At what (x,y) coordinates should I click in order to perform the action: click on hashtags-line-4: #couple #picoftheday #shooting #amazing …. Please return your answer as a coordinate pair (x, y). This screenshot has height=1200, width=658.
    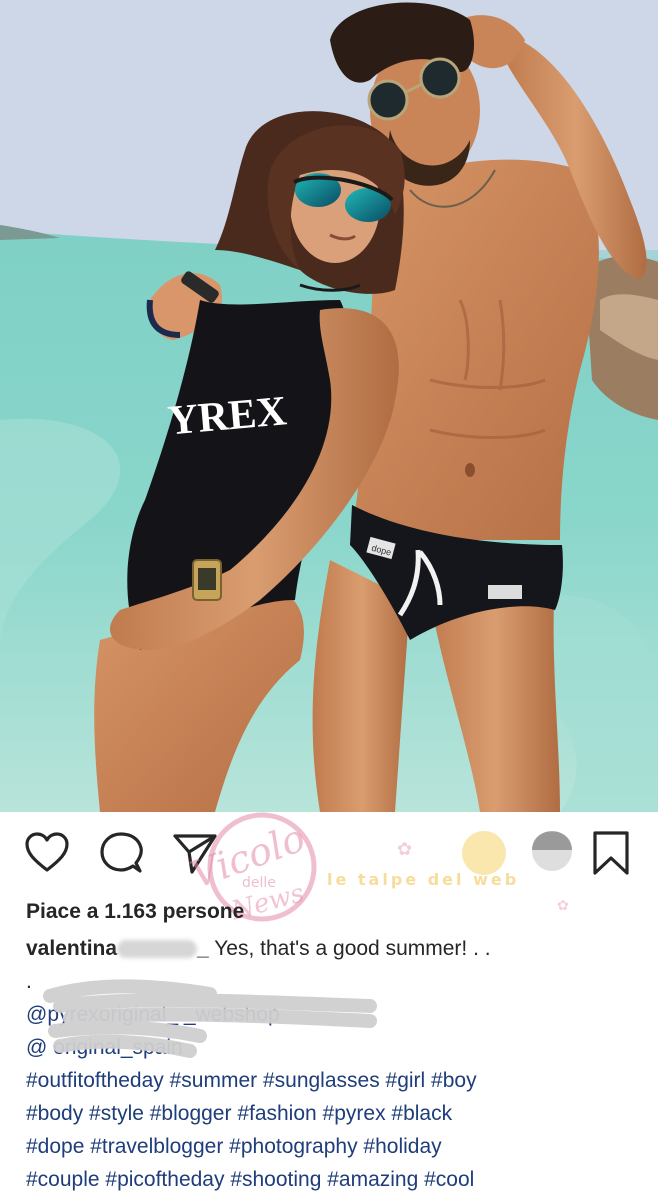
    Looking at the image, I should click on (331, 1179).